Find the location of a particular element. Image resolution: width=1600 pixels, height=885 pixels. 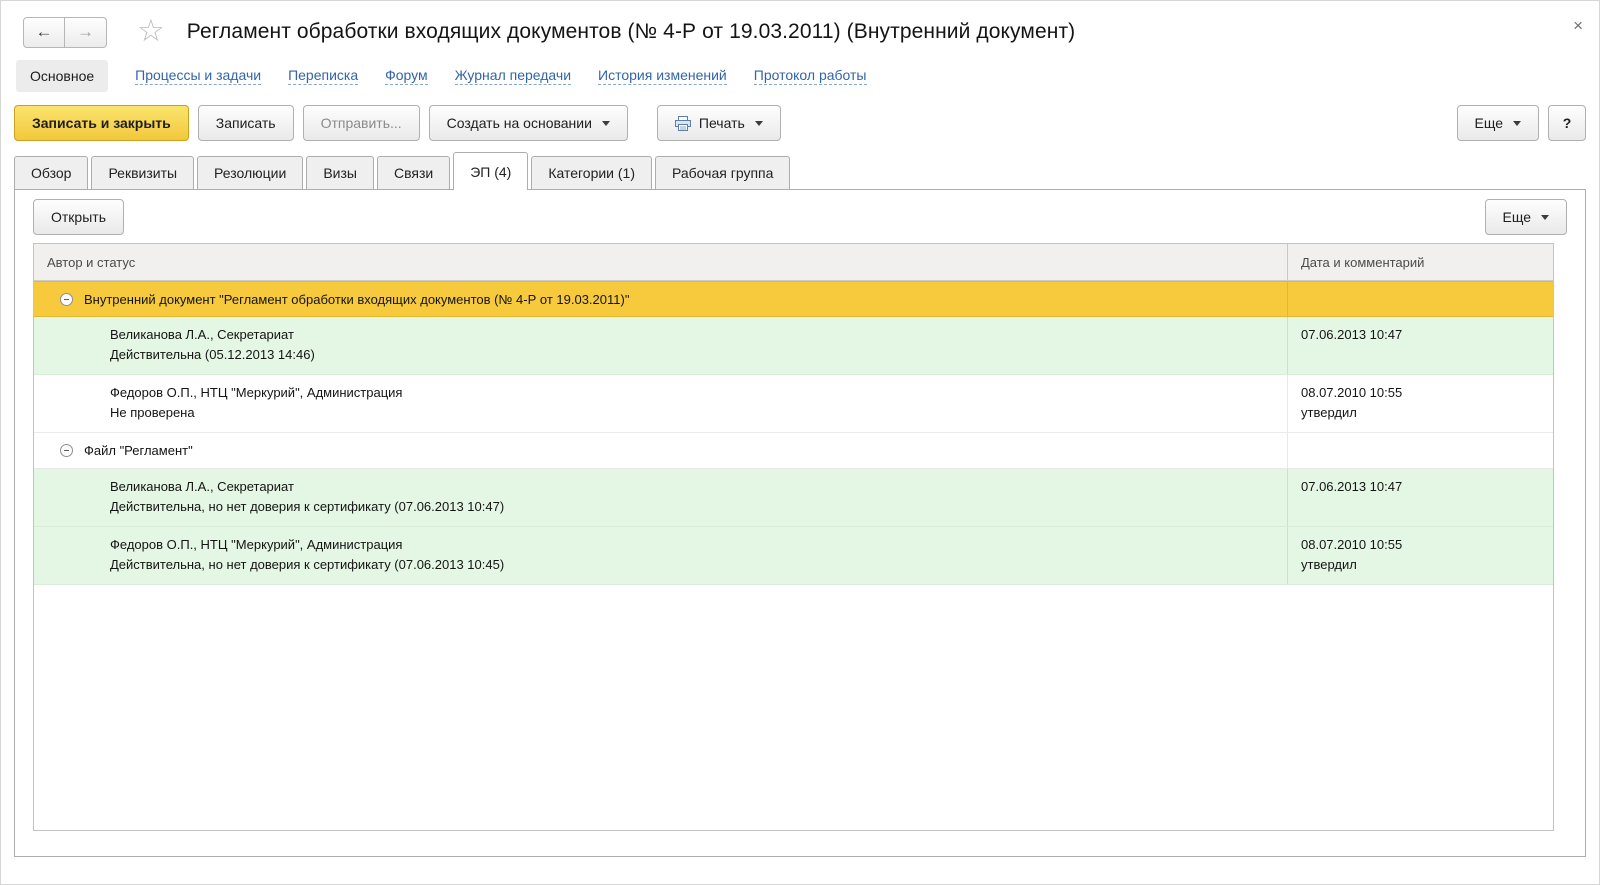

tab-0: Обзор is located at coordinates (51, 172).